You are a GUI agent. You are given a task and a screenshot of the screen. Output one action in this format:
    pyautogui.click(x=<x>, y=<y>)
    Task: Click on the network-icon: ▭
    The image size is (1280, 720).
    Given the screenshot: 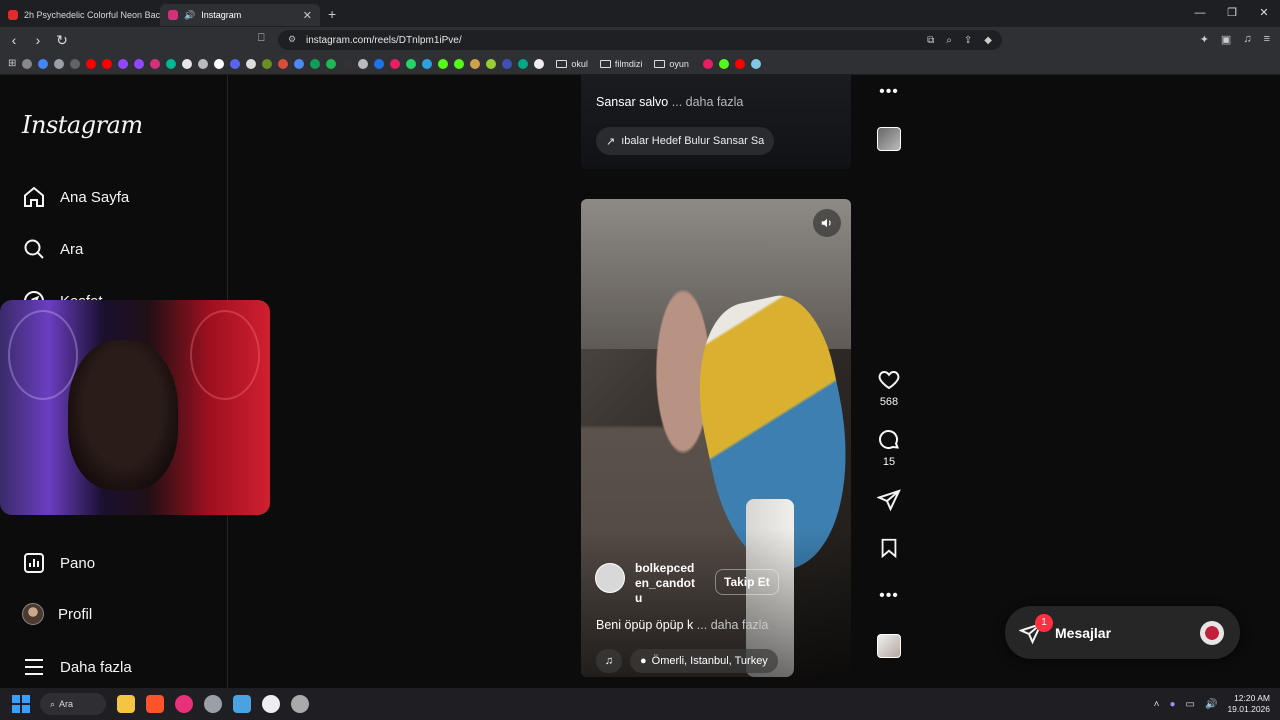 What is the action you would take?
    pyautogui.click(x=1190, y=704)
    